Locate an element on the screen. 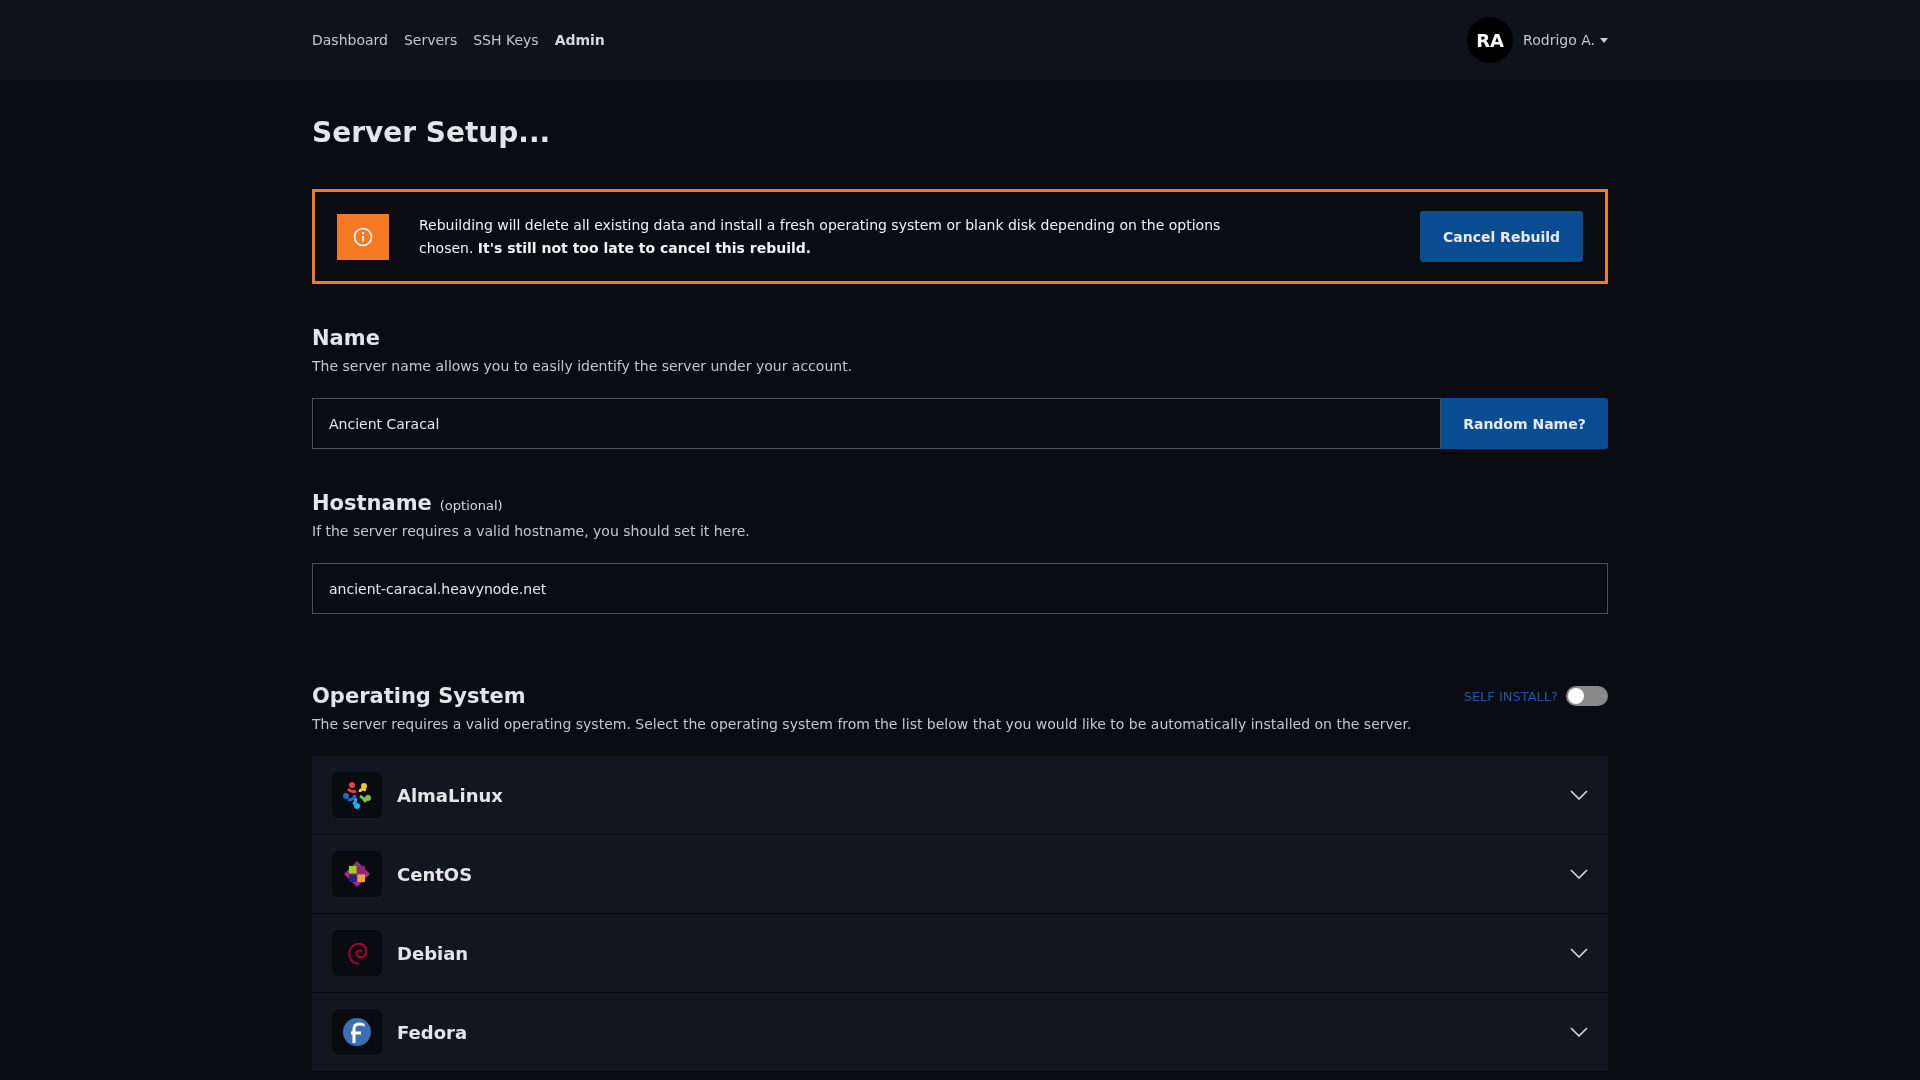  section-description: The server requires a valid operating system. Select the operating system from the list below that you would like to be automatically installed on the server. is located at coordinates (862, 724).